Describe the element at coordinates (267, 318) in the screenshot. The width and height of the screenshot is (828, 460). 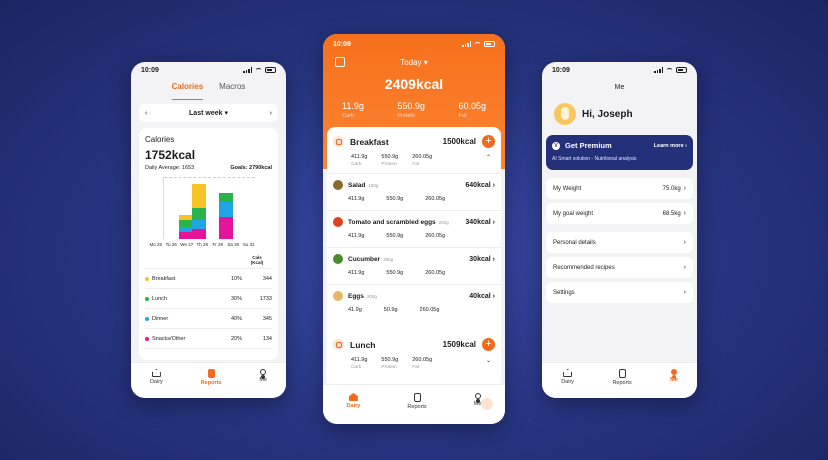
I see `meal-kcal: 345` at that location.